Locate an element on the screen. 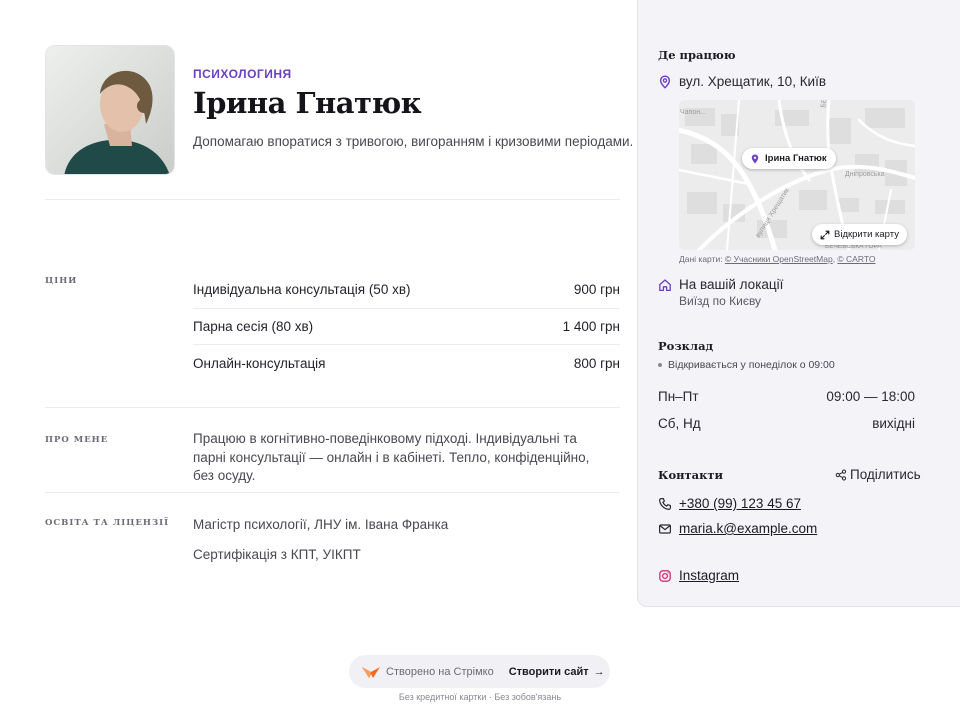 This screenshot has width=960, height=720. contacts-title: Контакти is located at coordinates (691, 475).